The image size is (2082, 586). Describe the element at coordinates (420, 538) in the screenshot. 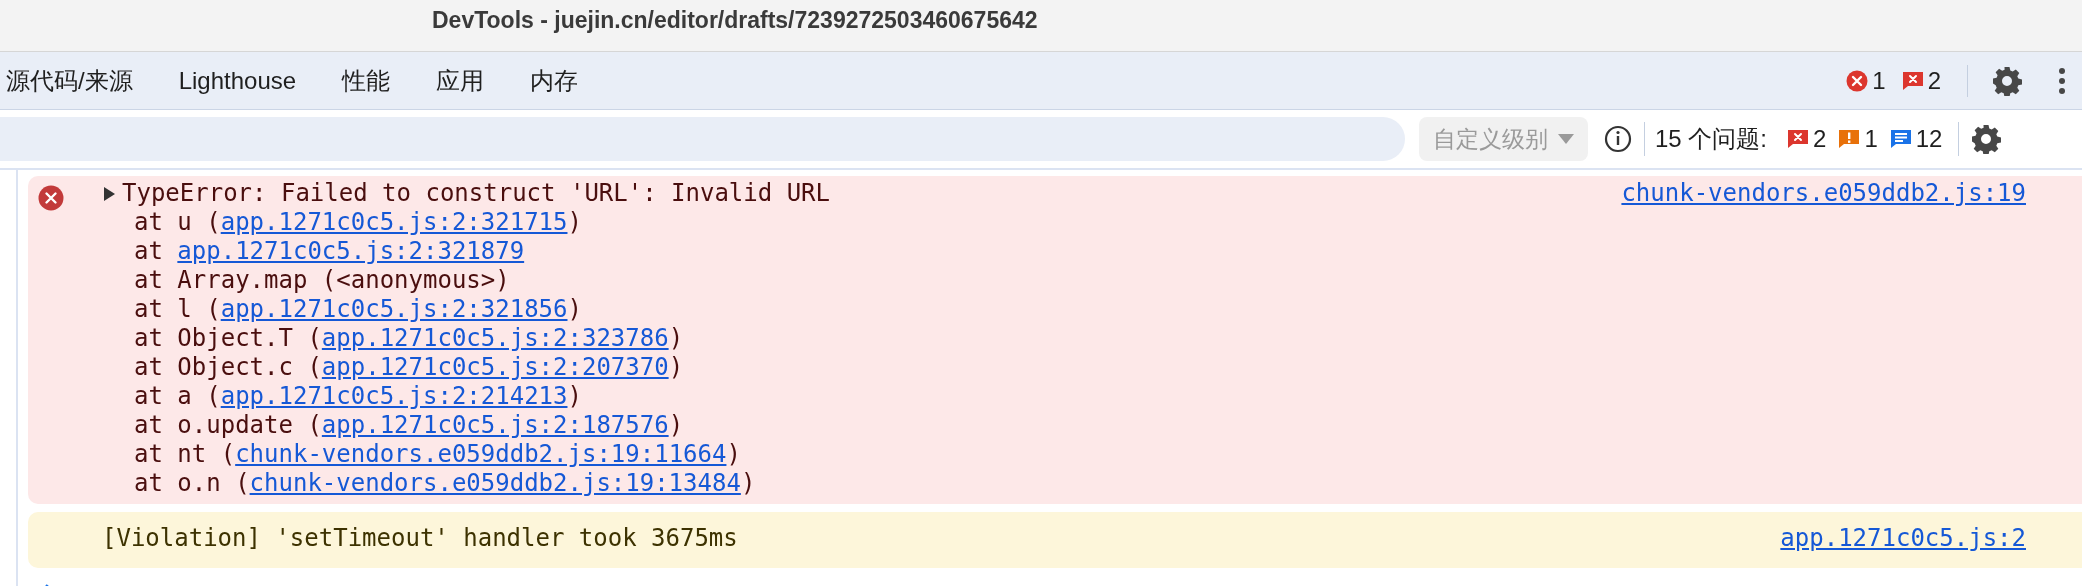

I see `warning-message: [Violation] 'setTimeout' handler took 3675ms` at that location.